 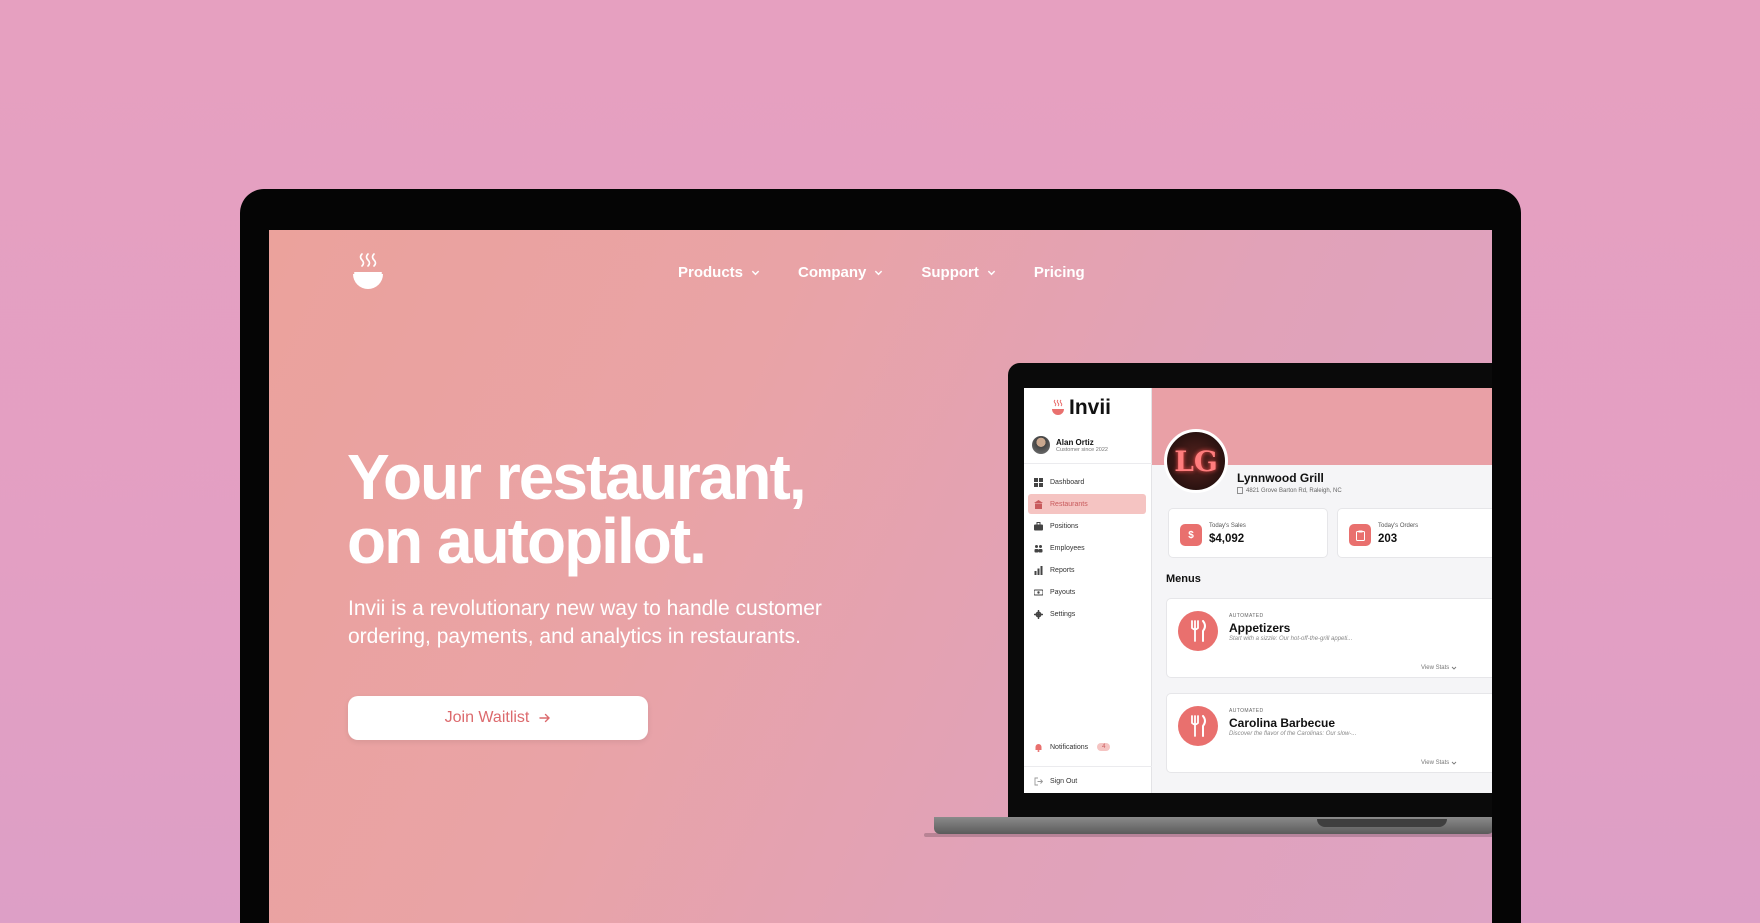 What do you see at coordinates (1398, 526) in the screenshot?
I see `stat-label: Today's Orders` at bounding box center [1398, 526].